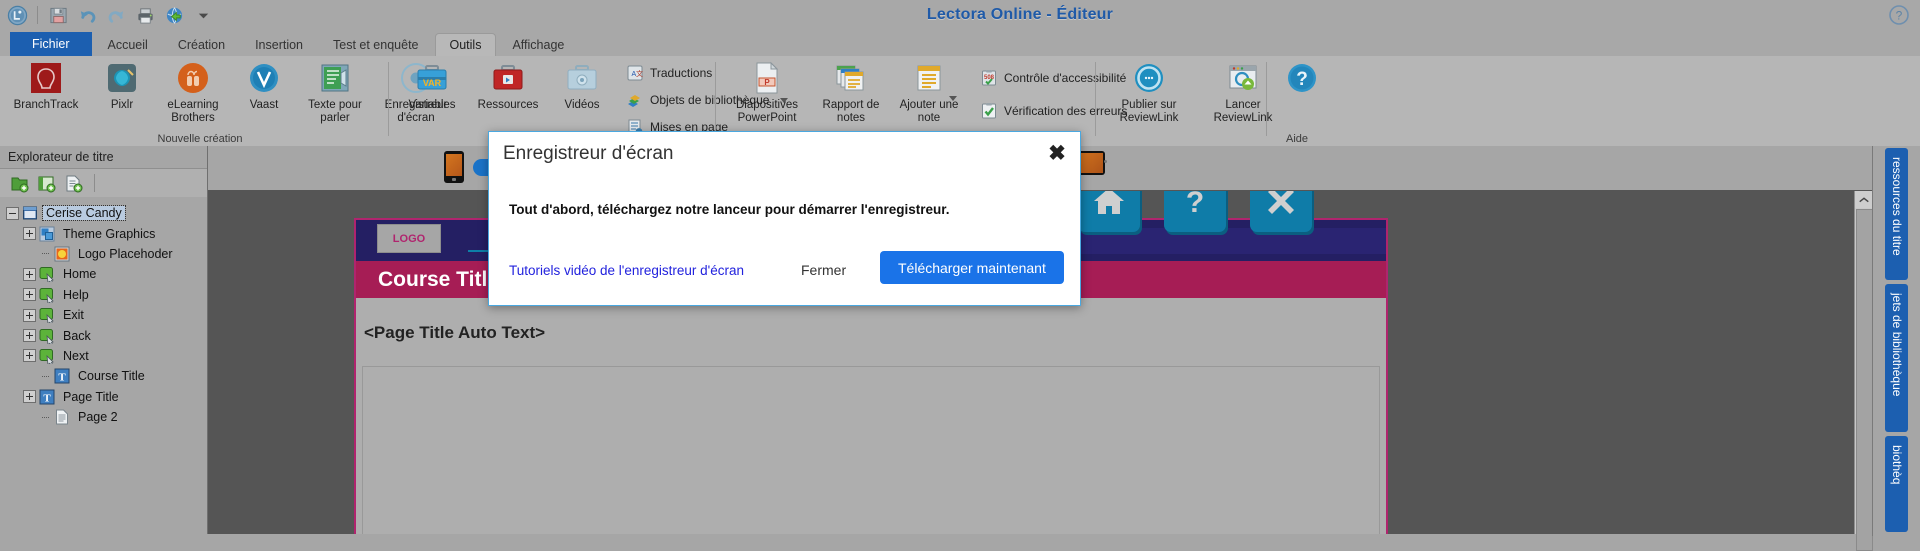  Describe the element at coordinates (84, 213) in the screenshot. I see `tree-item-label: Cerise Candy` at that location.